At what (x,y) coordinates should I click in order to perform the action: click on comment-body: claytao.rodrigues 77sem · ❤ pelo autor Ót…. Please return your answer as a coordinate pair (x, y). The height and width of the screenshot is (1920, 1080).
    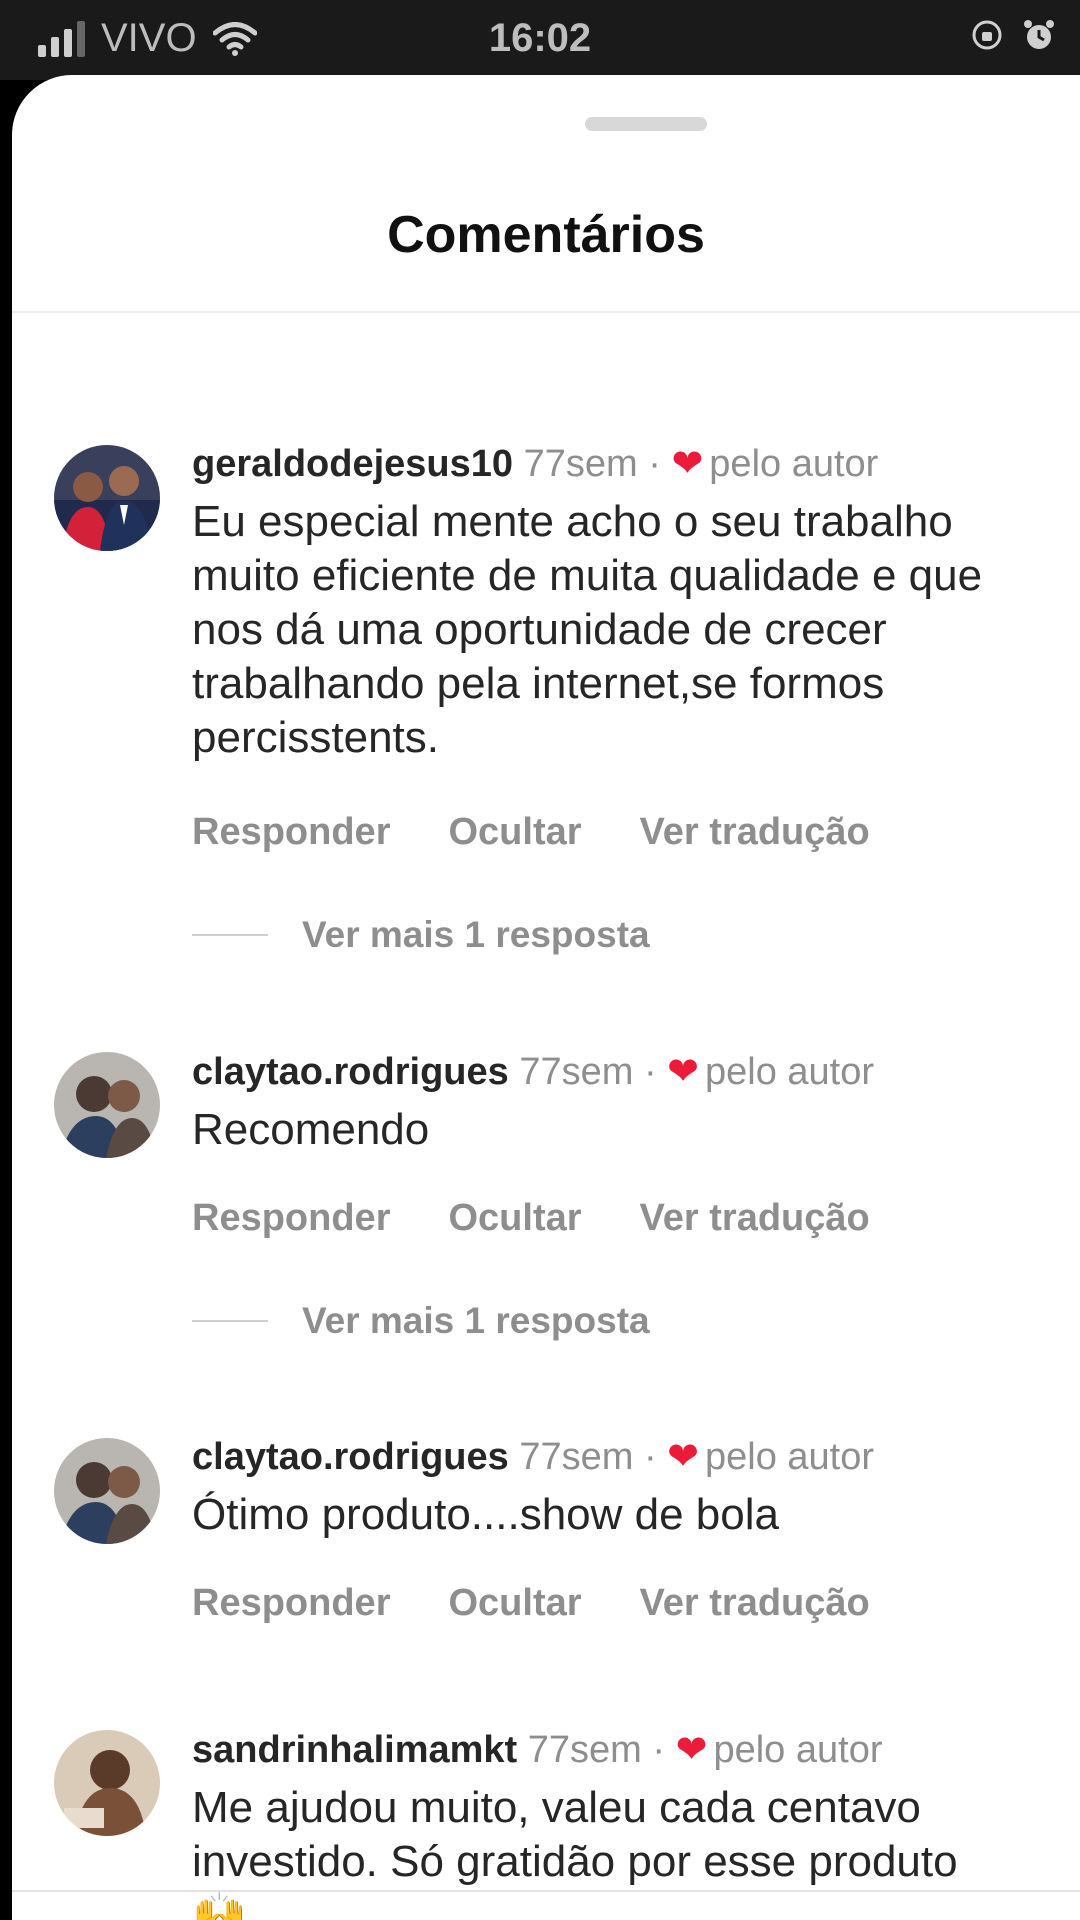
    Looking at the image, I should click on (636, 1488).